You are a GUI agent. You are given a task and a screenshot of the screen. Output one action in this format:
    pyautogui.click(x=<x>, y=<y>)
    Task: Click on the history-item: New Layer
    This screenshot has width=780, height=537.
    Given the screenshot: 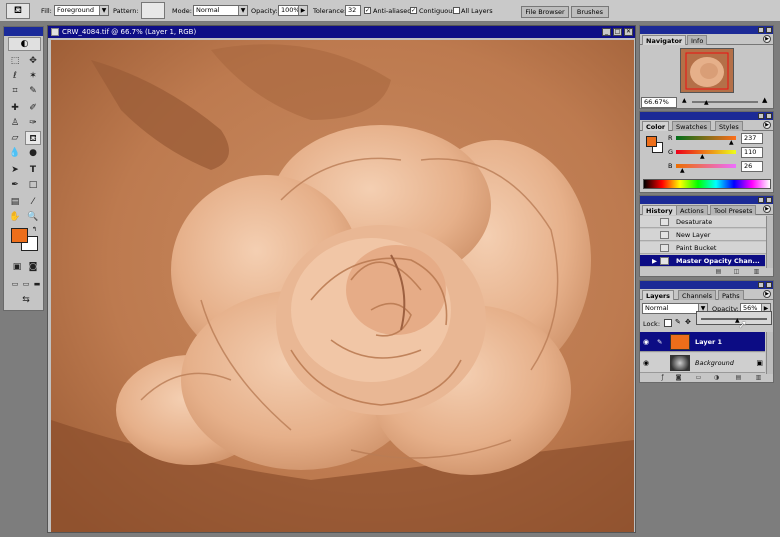 What is the action you would take?
    pyautogui.click(x=706, y=235)
    